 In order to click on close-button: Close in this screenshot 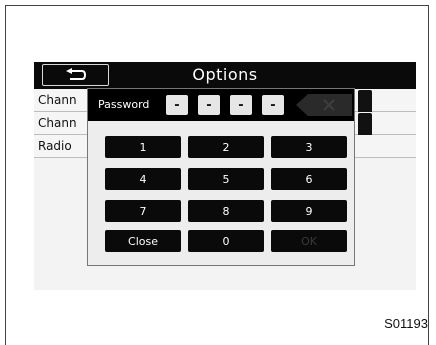, I will do `click(143, 241)`.